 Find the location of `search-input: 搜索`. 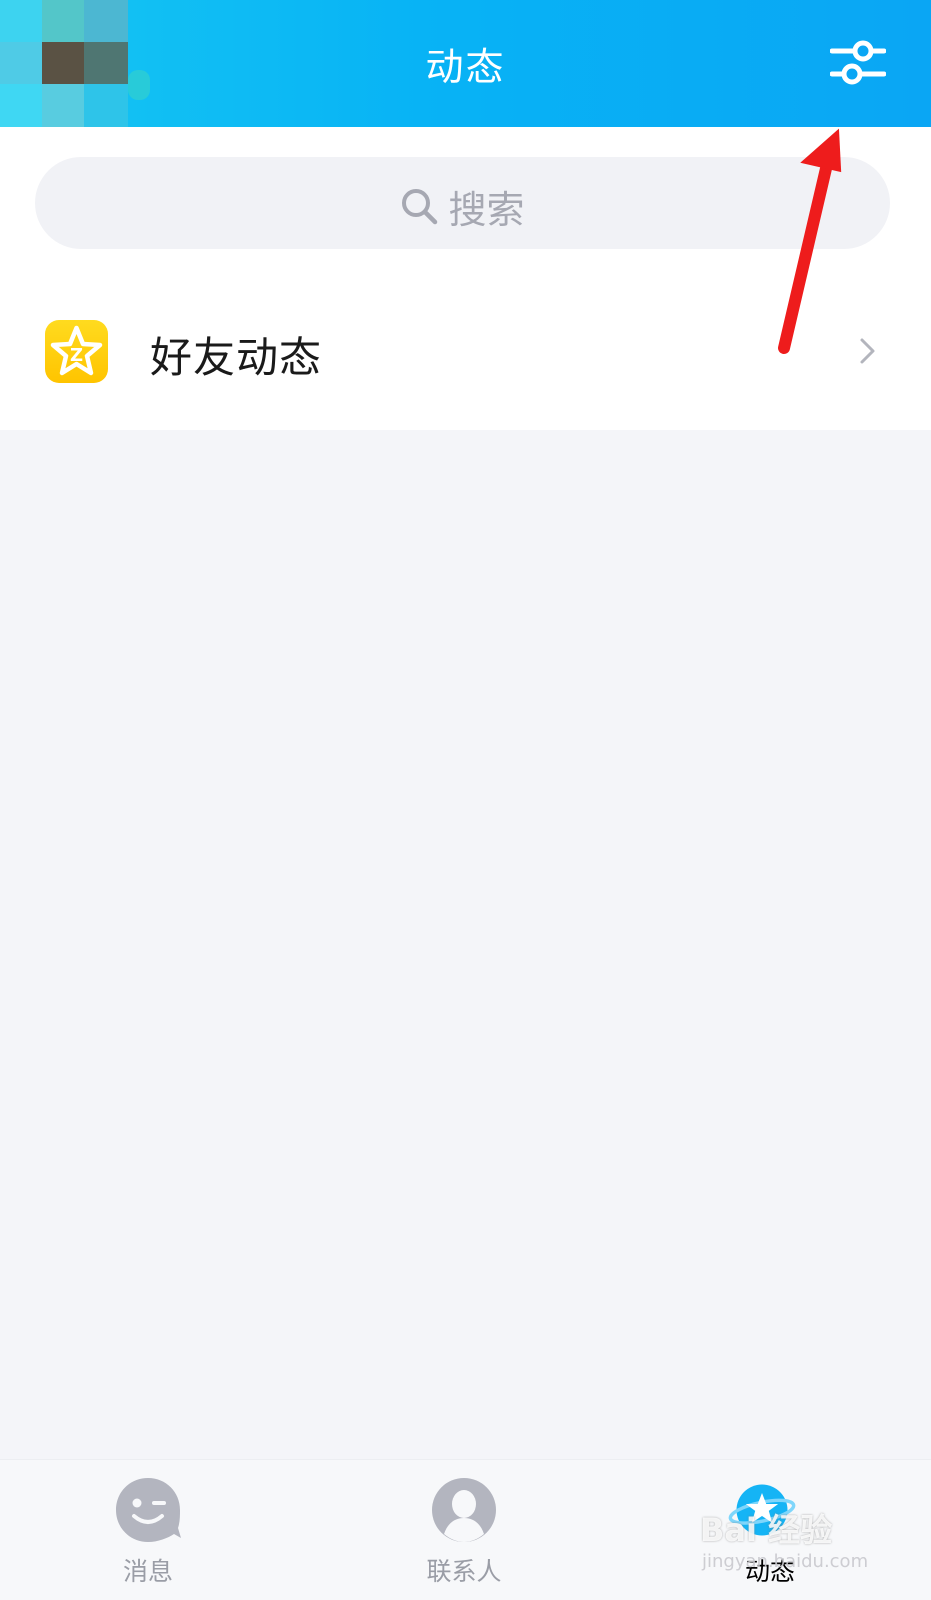

search-input: 搜索 is located at coordinates (462, 203).